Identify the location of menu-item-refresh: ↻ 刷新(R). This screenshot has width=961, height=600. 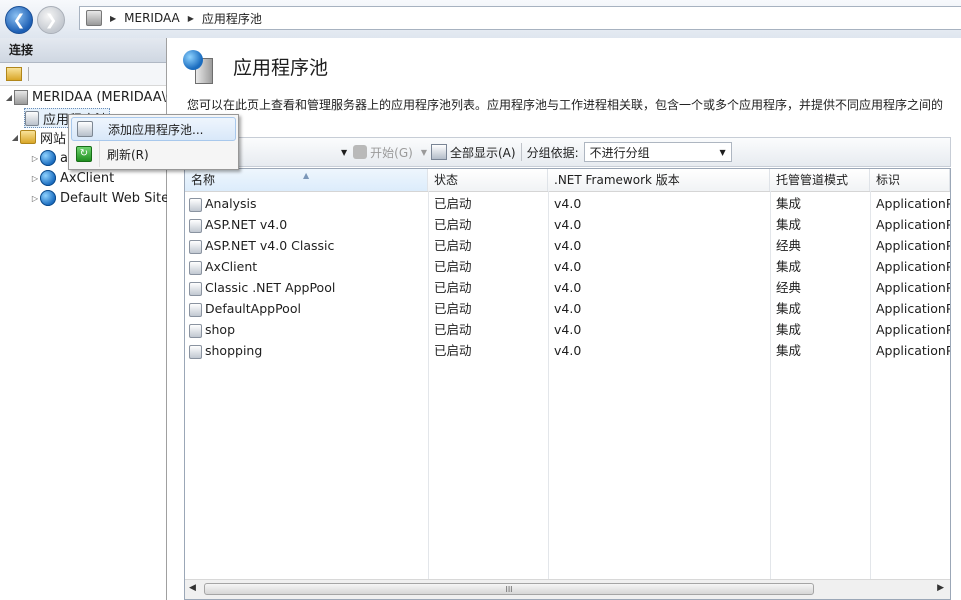
(152, 154).